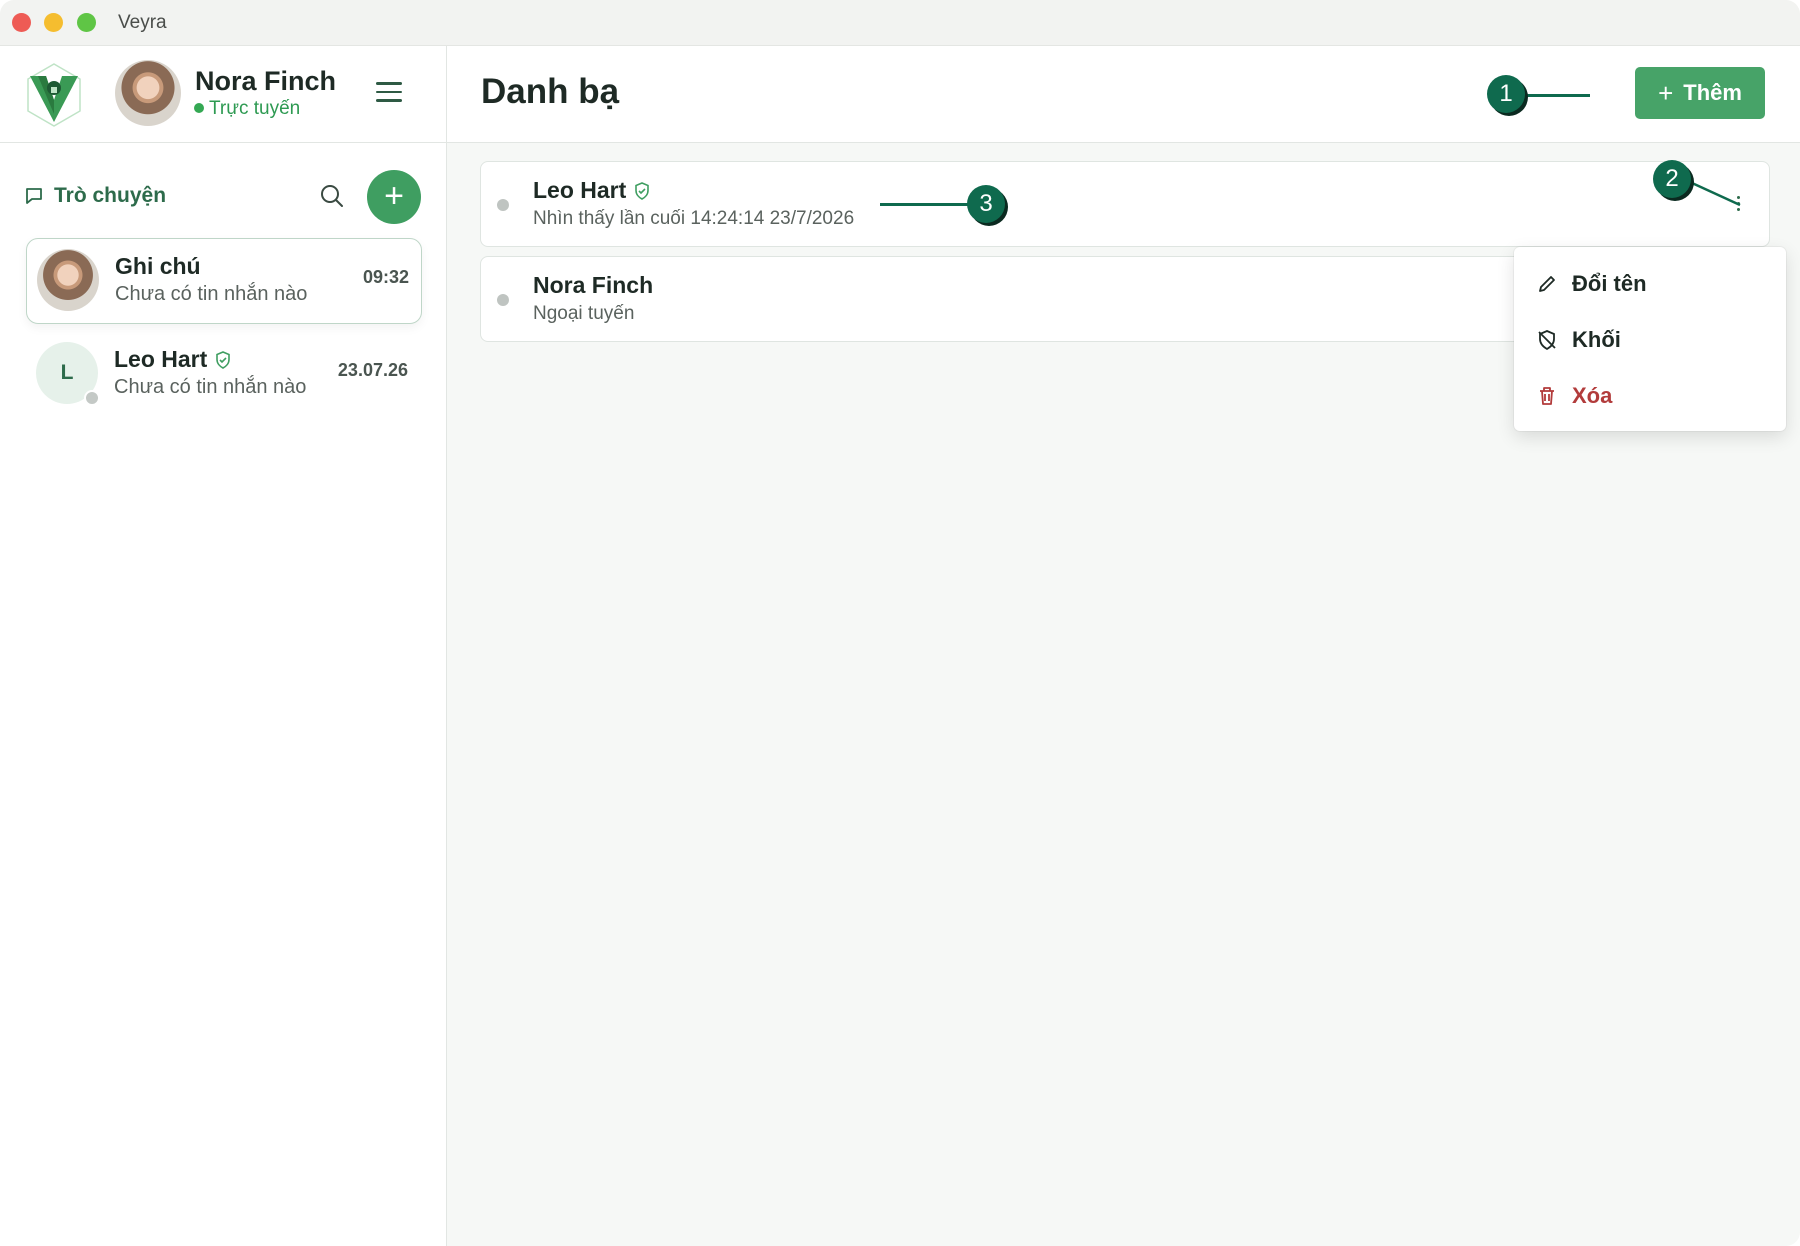 Image resolution: width=1800 pixels, height=1246 pixels. What do you see at coordinates (247, 109) in the screenshot?
I see `user-status: Trực tuyến` at bounding box center [247, 109].